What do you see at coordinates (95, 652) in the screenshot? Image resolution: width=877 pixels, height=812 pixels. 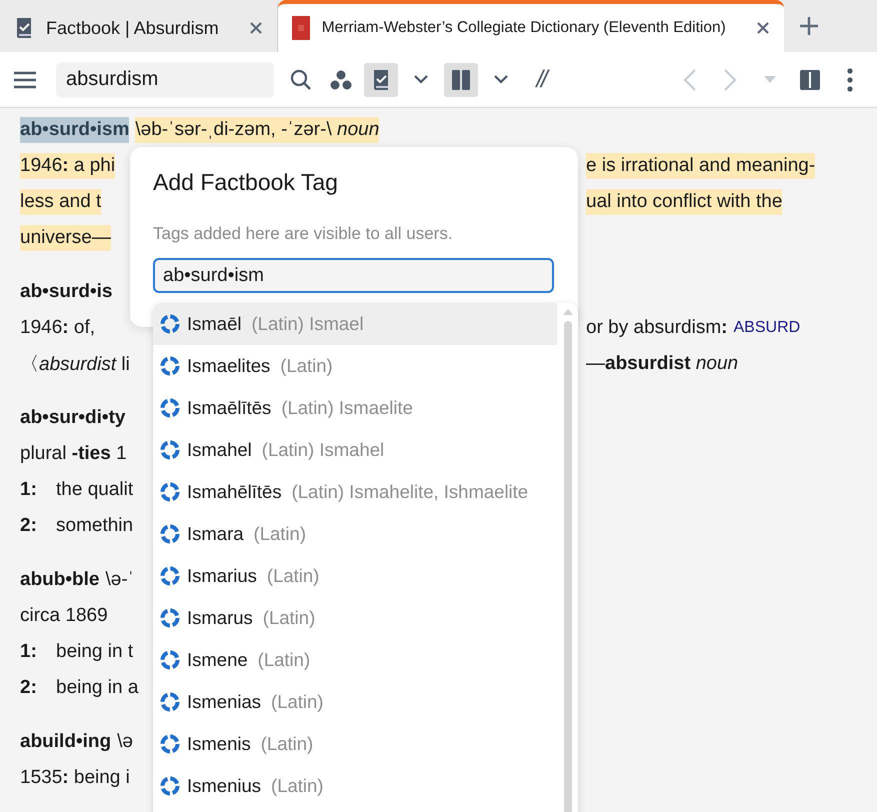 I see `entry-text: being in t` at bounding box center [95, 652].